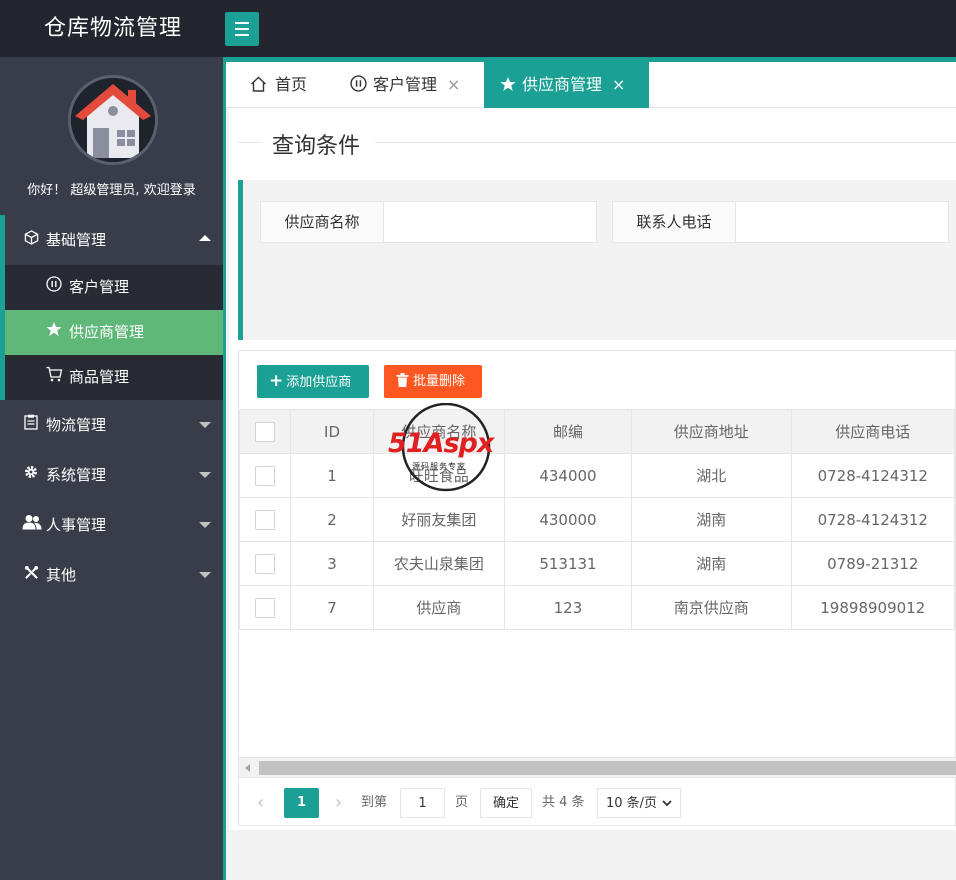 The width and height of the screenshot is (956, 880). What do you see at coordinates (711, 475) in the screenshot?
I see `cell-address: 湖北` at bounding box center [711, 475].